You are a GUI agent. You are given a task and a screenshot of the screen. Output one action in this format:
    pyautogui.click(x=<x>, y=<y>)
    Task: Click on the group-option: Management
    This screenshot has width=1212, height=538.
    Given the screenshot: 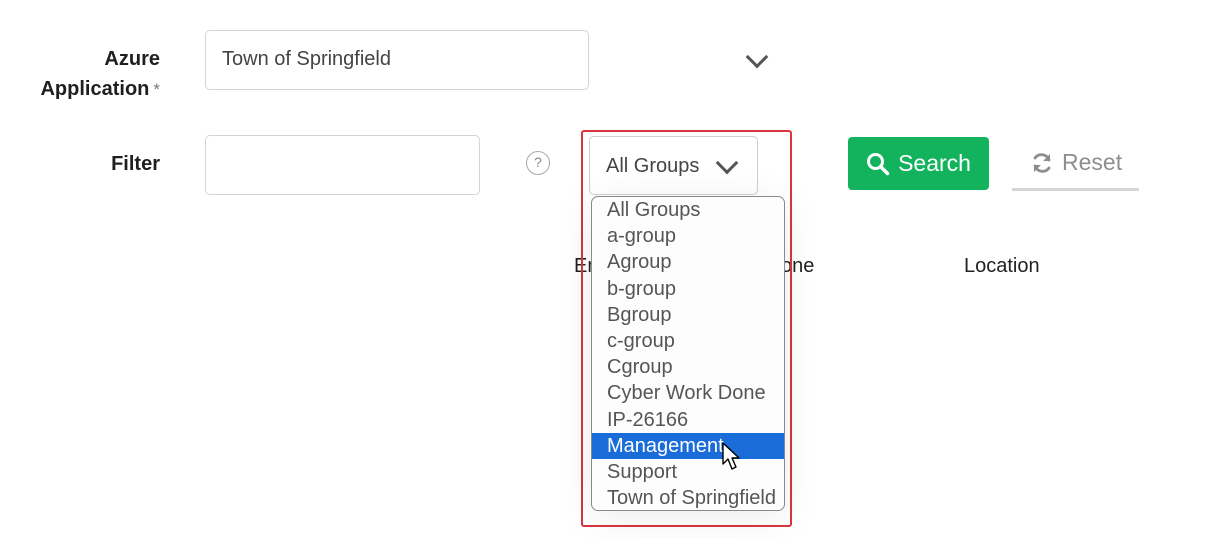 What is the action you would take?
    pyautogui.click(x=688, y=445)
    